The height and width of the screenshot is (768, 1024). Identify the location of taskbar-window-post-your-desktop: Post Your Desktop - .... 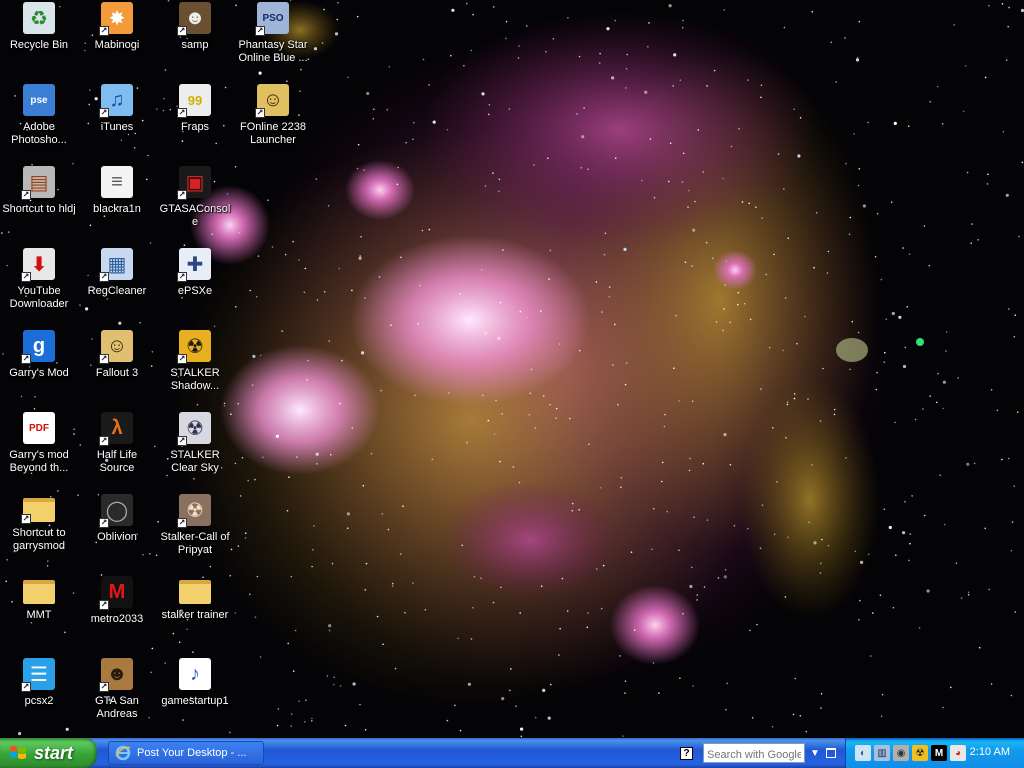
(186, 753).